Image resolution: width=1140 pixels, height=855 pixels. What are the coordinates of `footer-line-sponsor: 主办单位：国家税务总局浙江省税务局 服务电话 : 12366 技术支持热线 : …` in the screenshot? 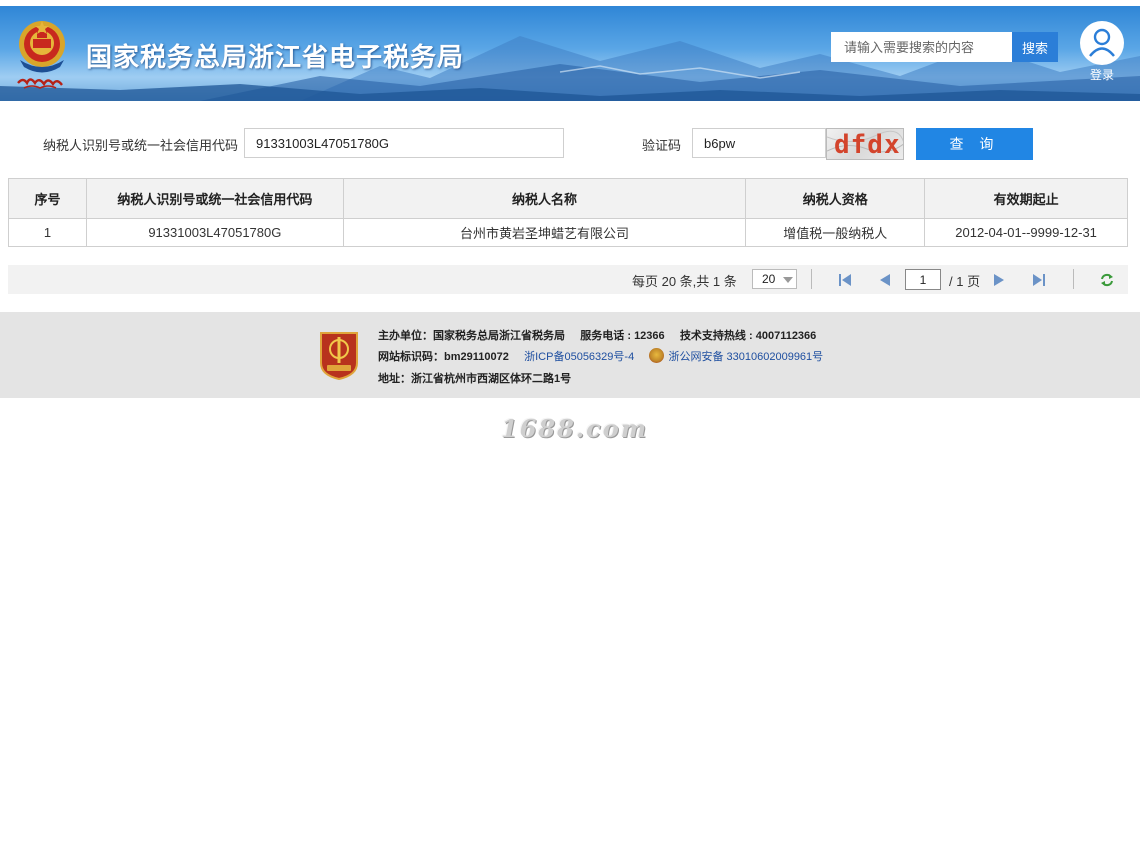 It's located at (597, 335).